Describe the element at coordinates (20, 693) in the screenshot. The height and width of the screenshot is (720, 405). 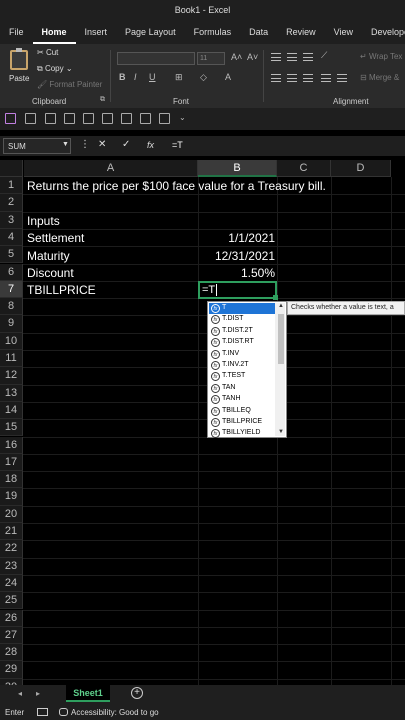
I see `prev-sheet-icon: ◂` at that location.